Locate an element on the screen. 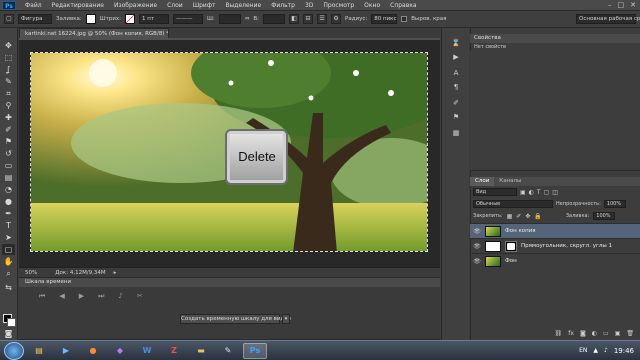  cut-icon: ✂ is located at coordinates (140, 296).